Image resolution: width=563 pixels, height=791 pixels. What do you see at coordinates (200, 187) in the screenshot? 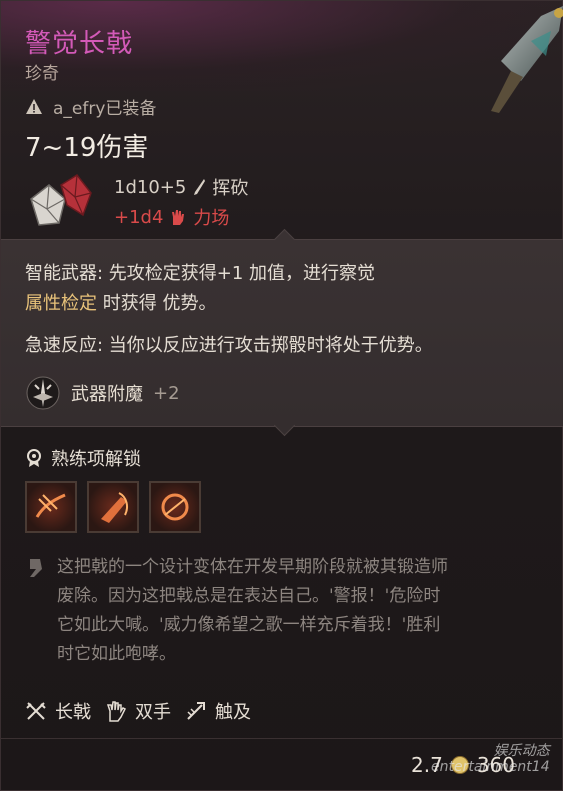
I see `sword-icon` at bounding box center [200, 187].